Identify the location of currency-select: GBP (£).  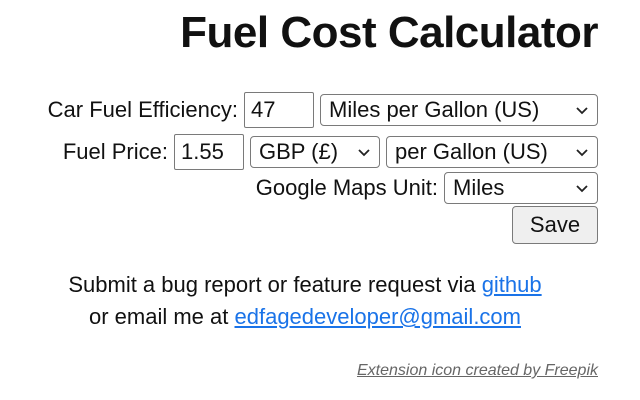
(315, 152).